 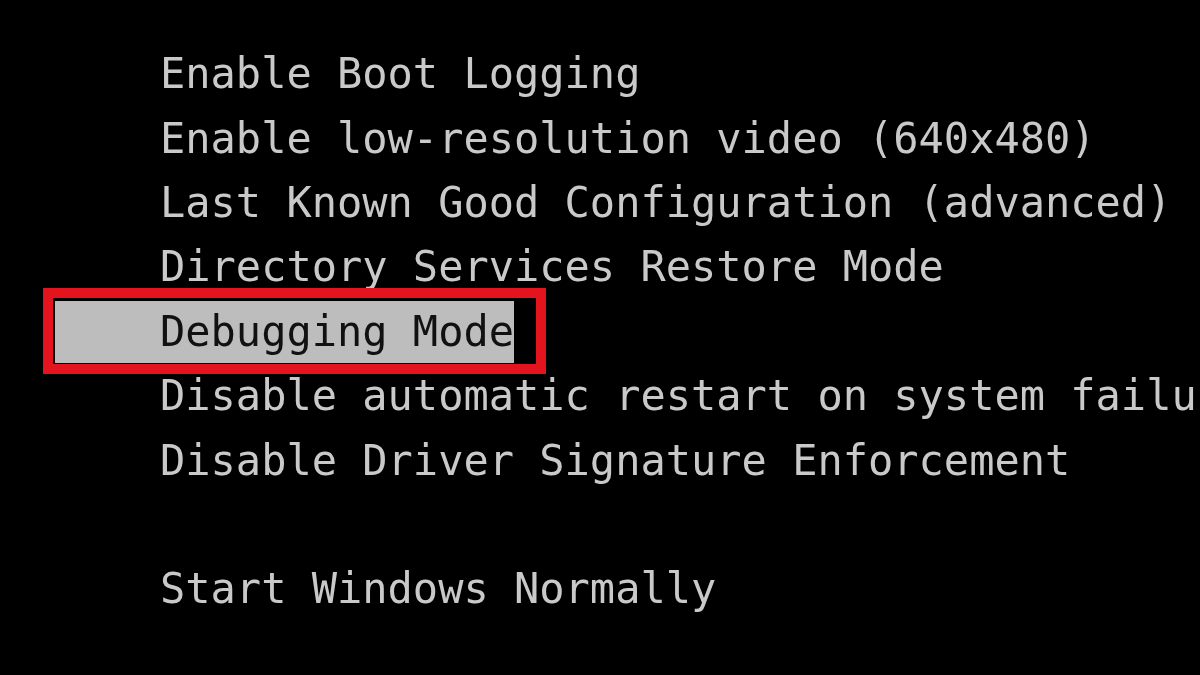 I want to click on menu-item: Disable Driver Signature Enforcement, so click(x=615, y=460).